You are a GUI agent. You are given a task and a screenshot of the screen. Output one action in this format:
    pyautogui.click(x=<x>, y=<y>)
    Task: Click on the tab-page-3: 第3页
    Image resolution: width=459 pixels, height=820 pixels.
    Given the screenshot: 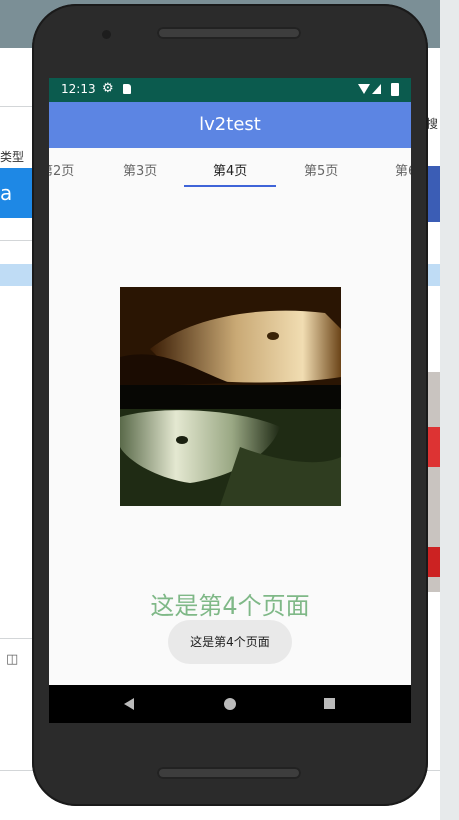 What is the action you would take?
    pyautogui.click(x=140, y=169)
    